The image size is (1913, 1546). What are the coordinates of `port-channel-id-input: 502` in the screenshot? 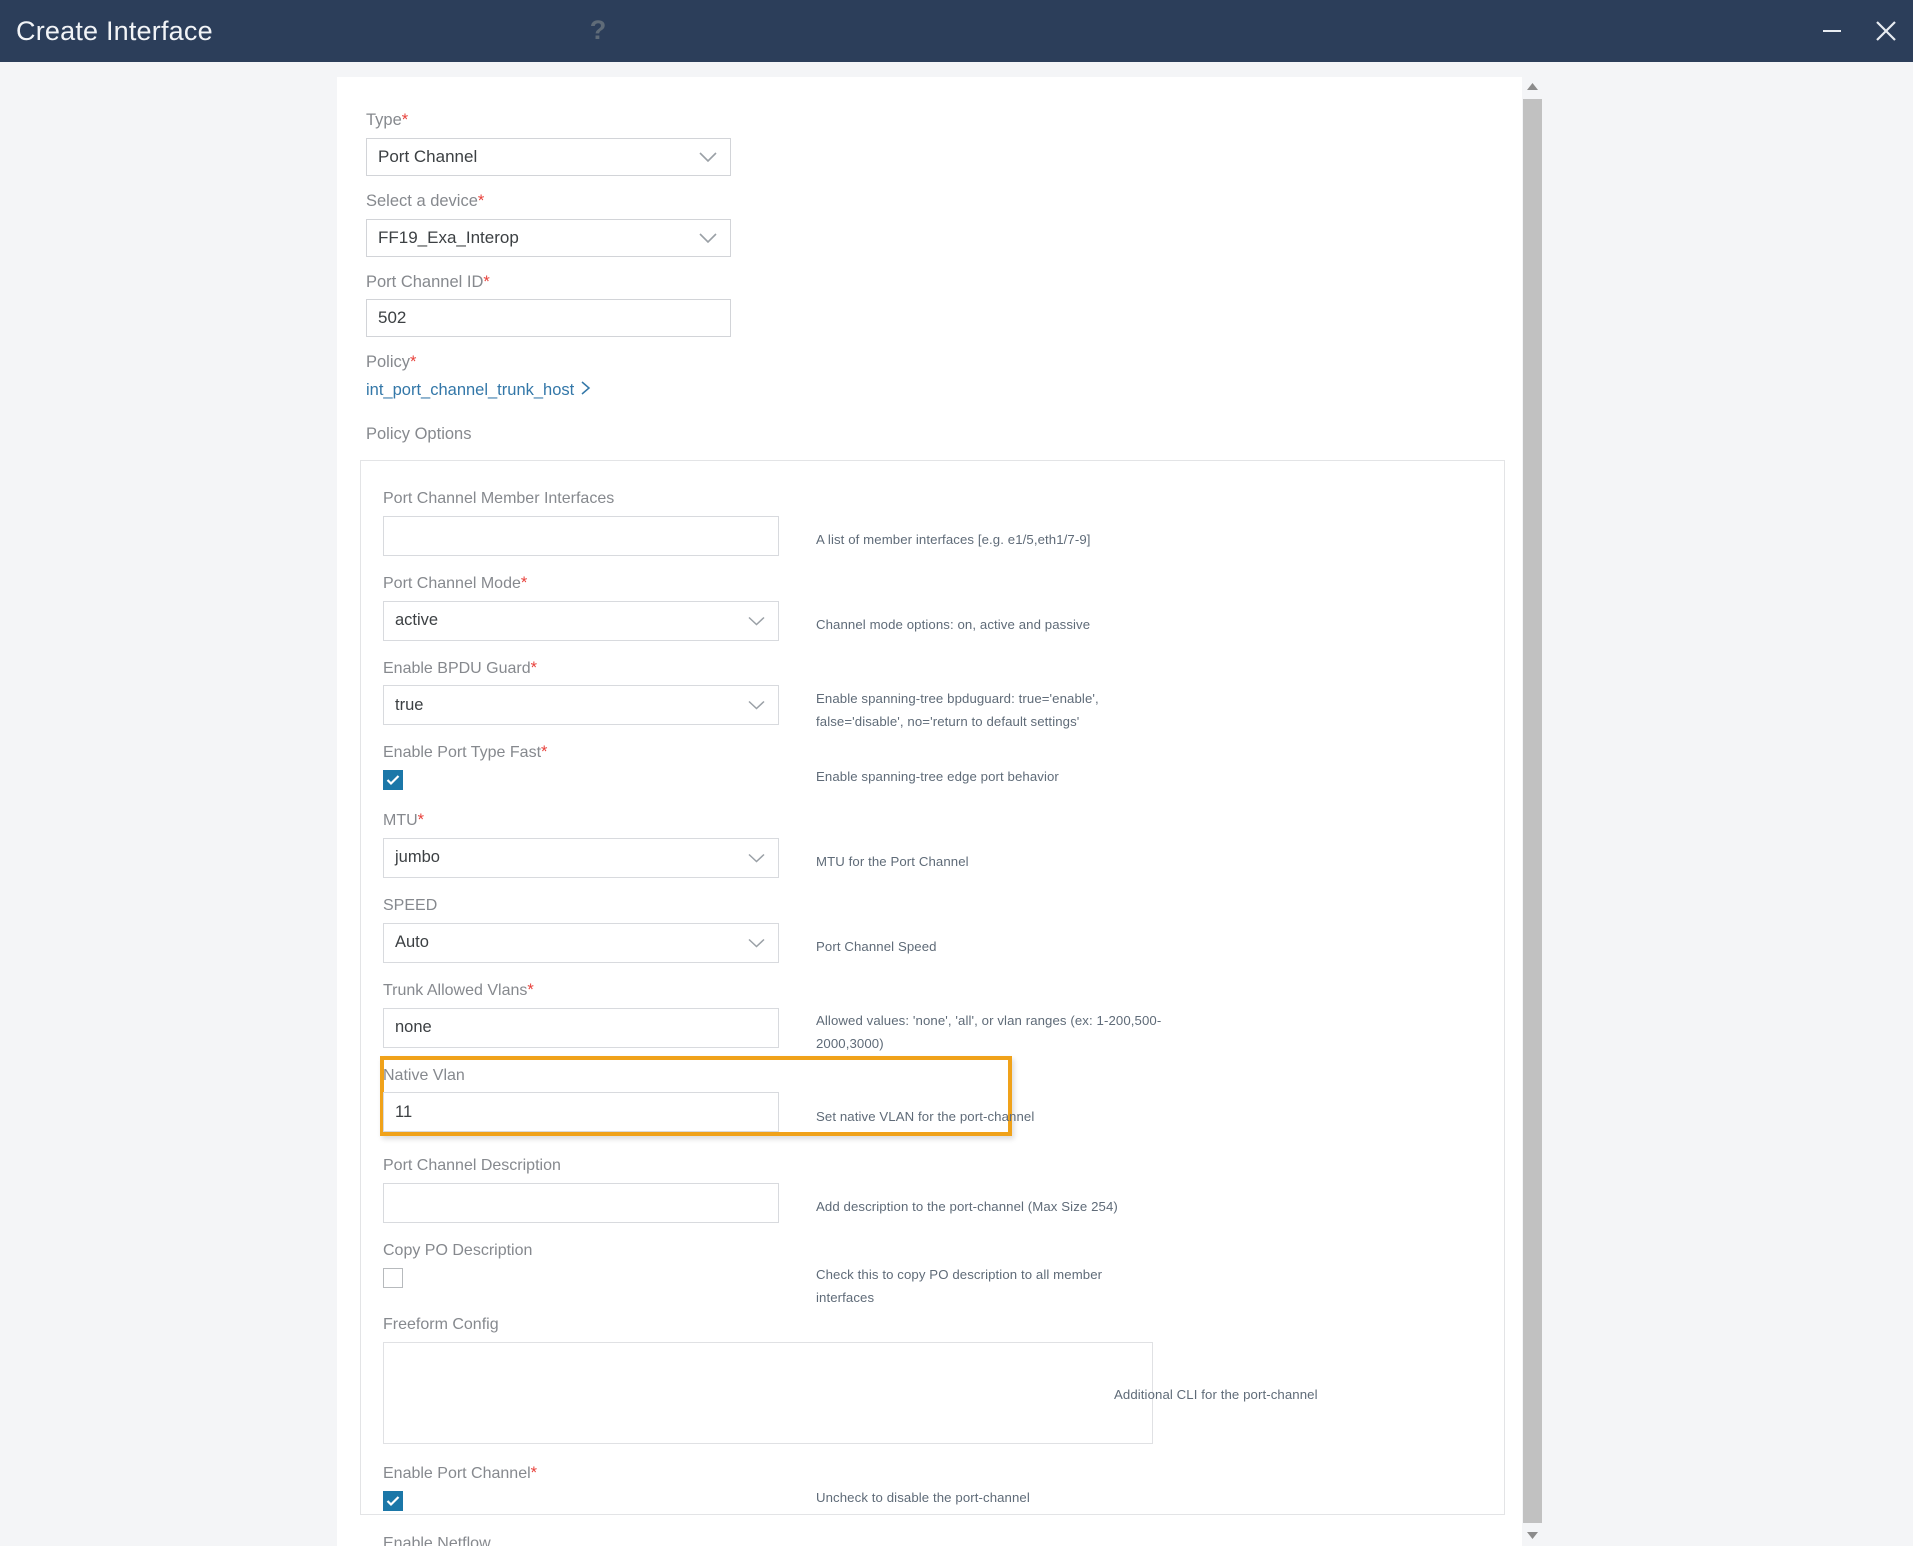 It's located at (548, 318).